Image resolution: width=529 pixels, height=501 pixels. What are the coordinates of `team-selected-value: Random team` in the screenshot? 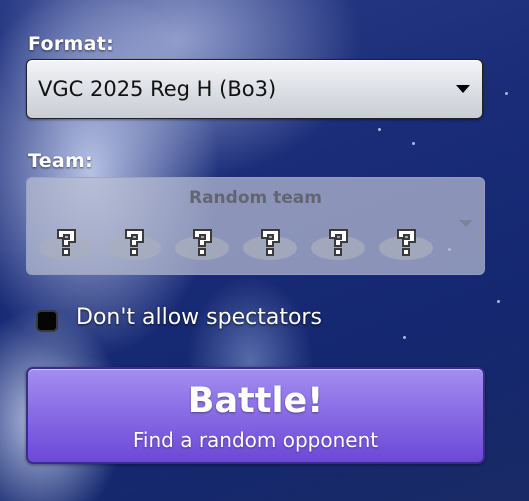 It's located at (255, 198).